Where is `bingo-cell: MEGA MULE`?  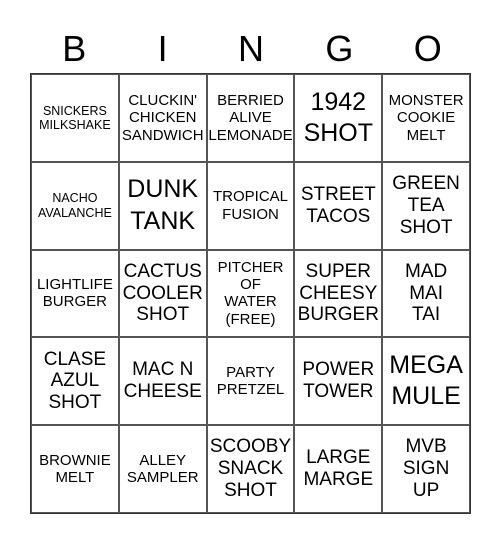 bingo-cell: MEGA MULE is located at coordinates (426, 381).